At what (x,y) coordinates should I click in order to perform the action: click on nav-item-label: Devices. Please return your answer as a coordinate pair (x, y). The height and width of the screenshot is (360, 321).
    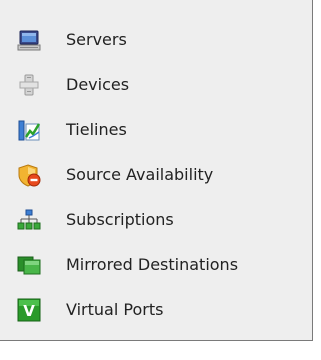
    Looking at the image, I should click on (98, 84).